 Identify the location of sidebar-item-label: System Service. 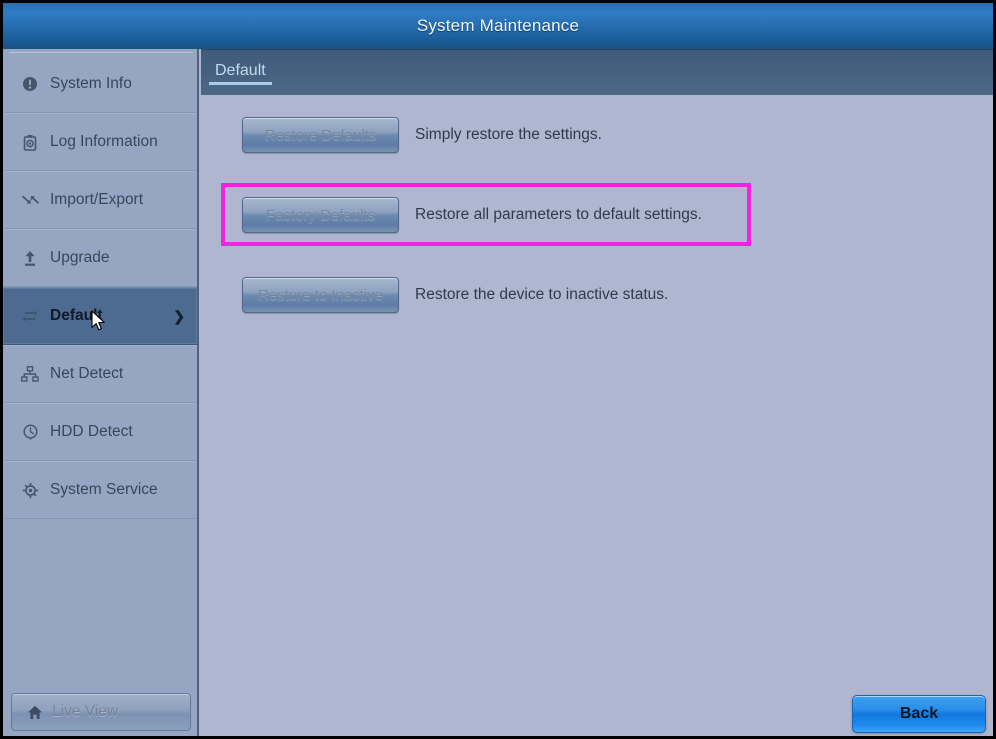
(104, 489).